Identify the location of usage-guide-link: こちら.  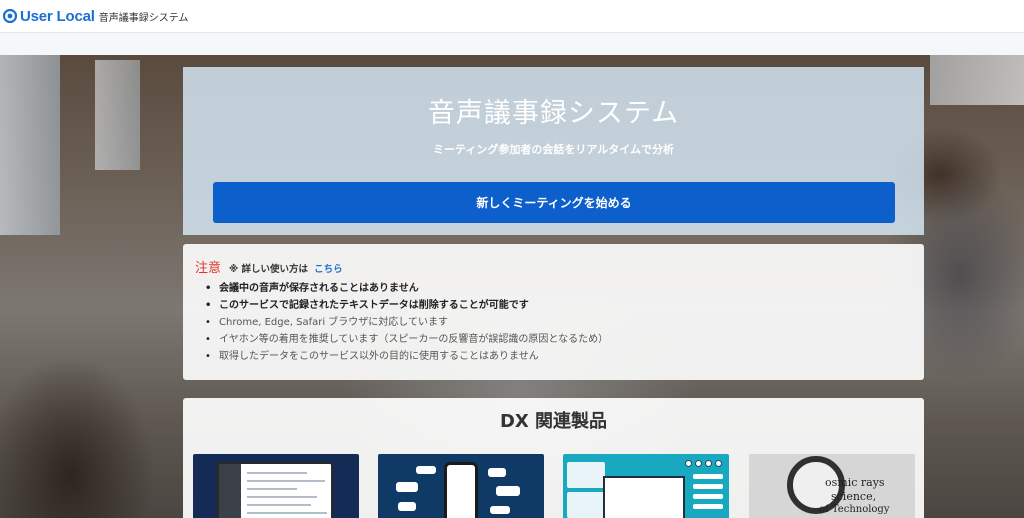
(328, 268).